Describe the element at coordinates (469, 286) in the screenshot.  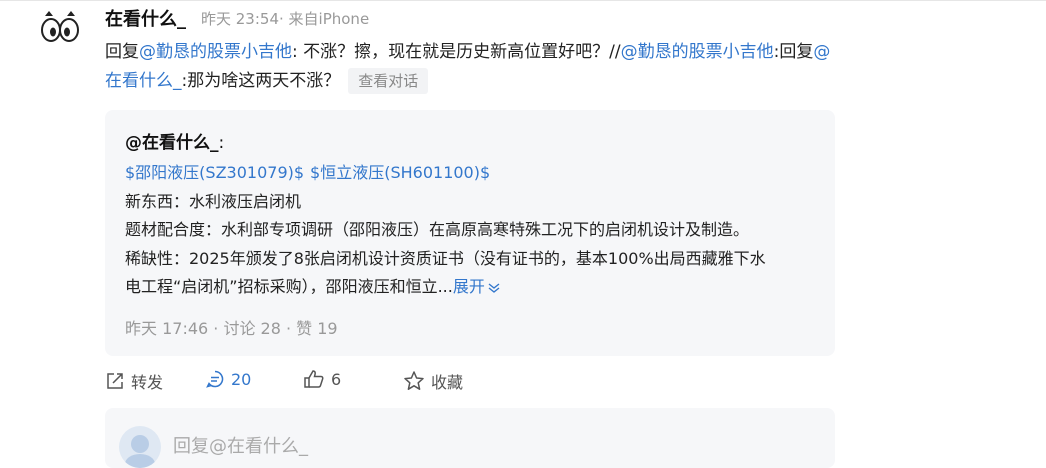
I see `expand-label: 展开` at that location.